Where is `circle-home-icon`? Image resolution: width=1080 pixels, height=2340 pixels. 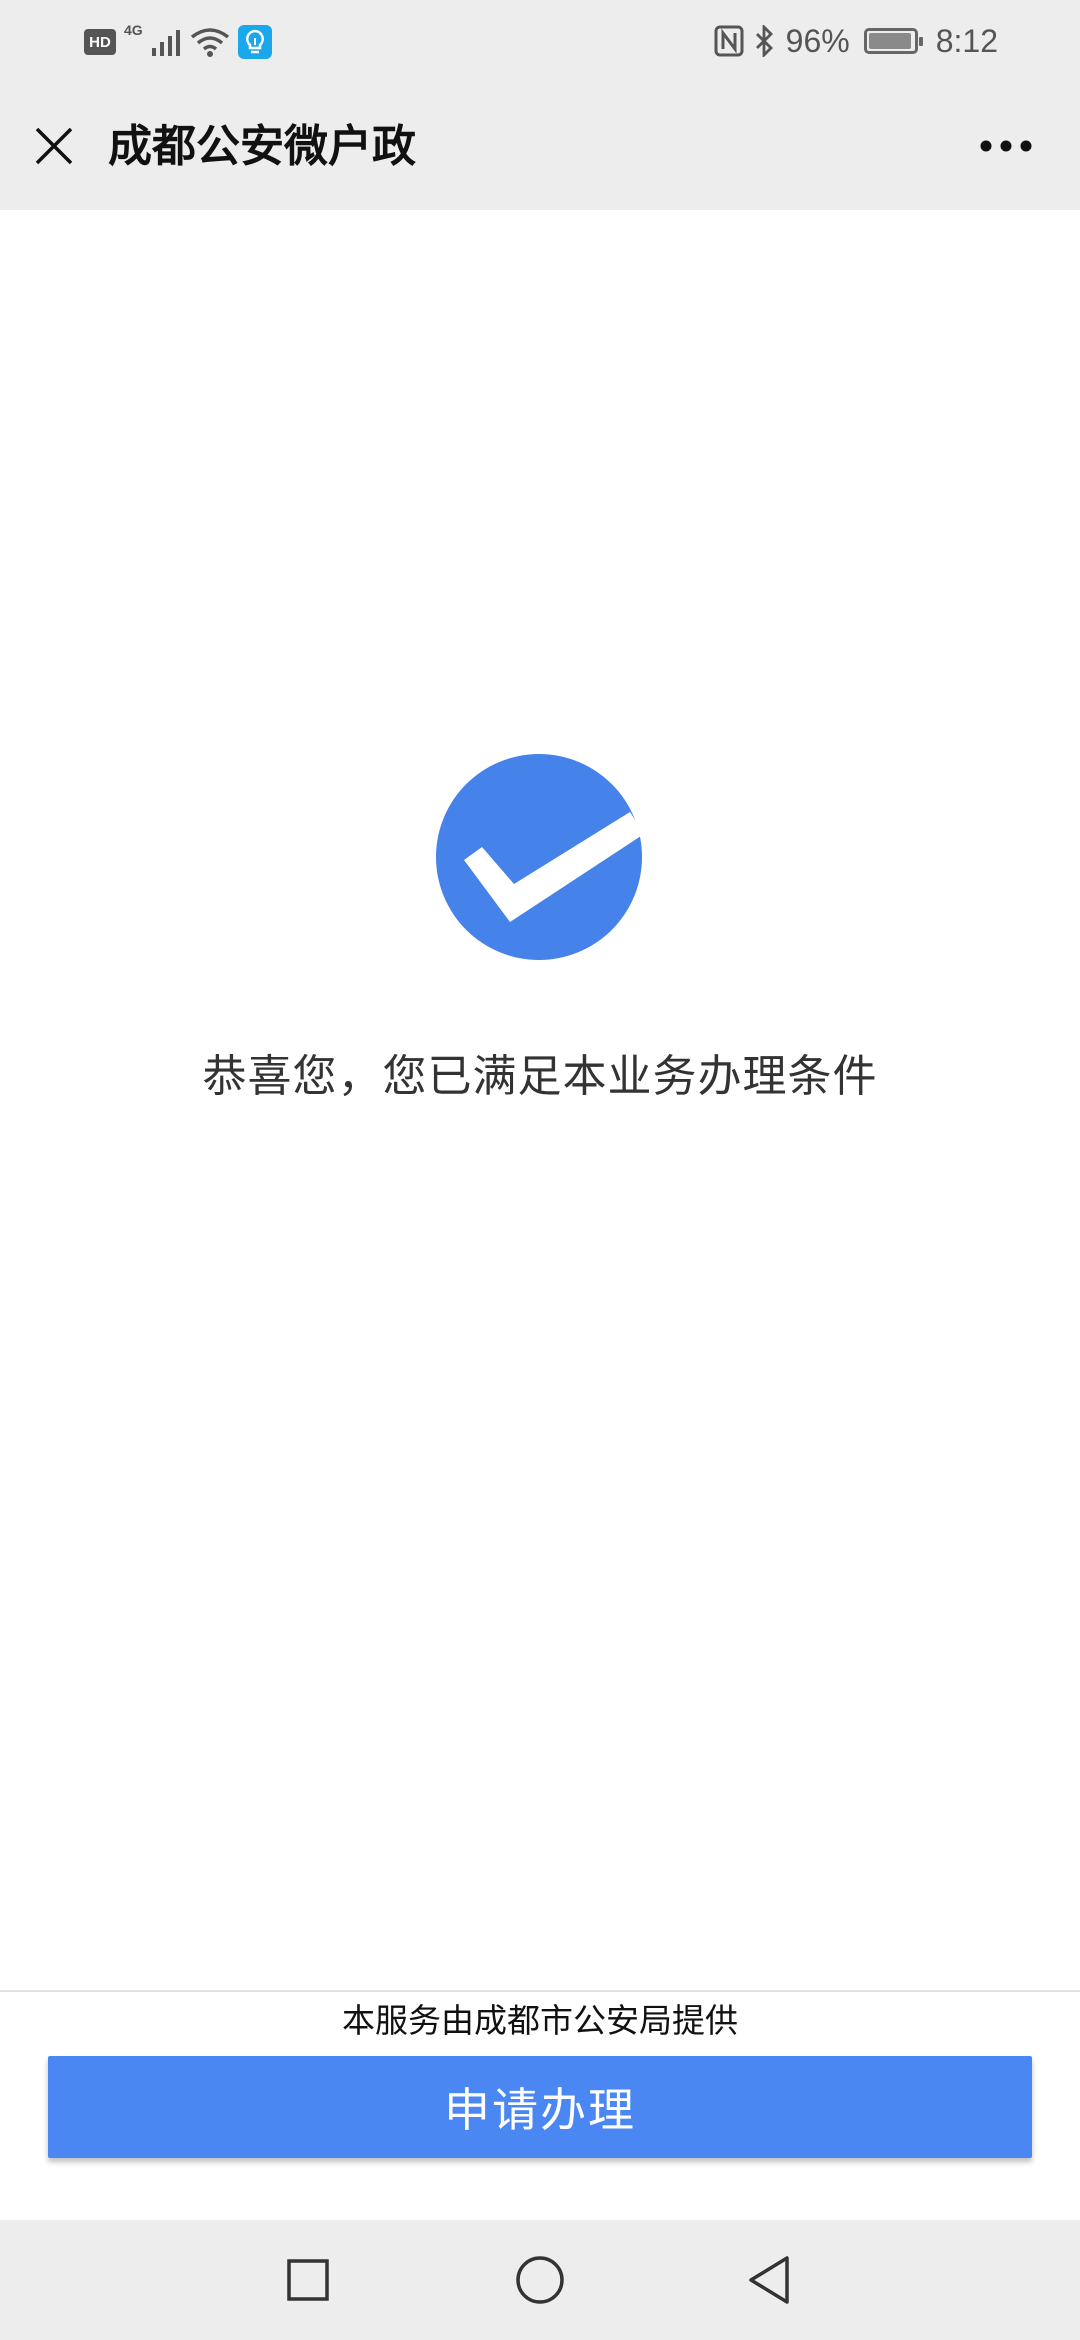 circle-home-icon is located at coordinates (540, 2280).